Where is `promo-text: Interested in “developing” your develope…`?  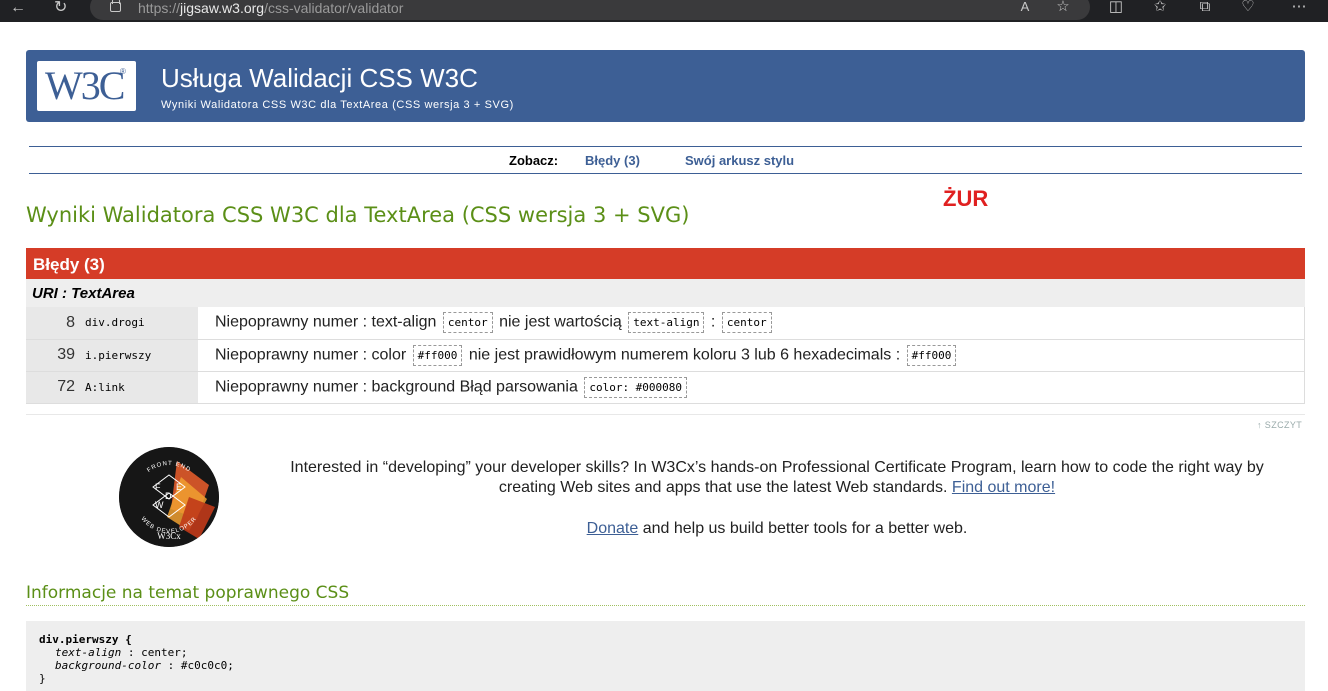
promo-text: Interested in “developing” your develope… is located at coordinates (777, 477).